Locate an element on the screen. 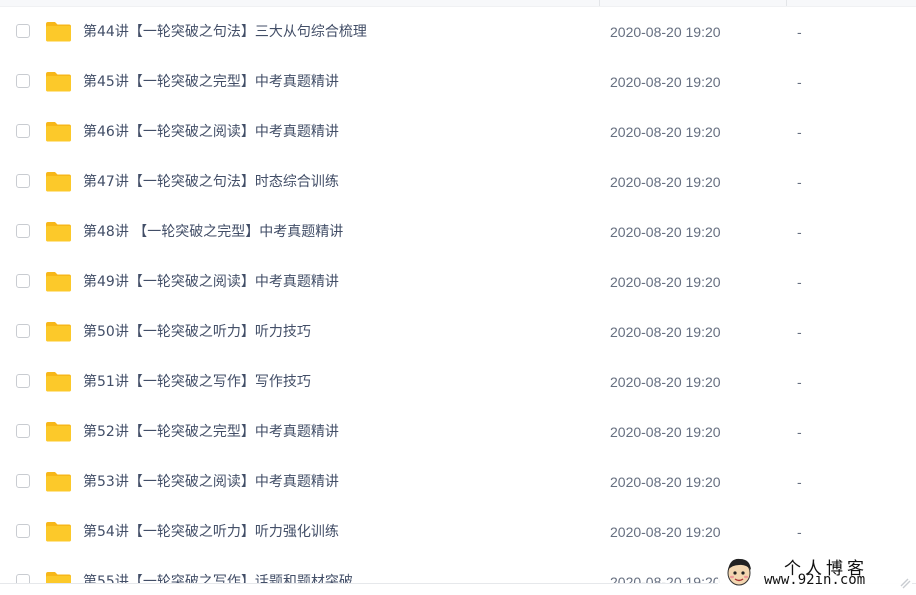  file-name-link: 第53讲【一轮突破之阅读】中考真题精讲 is located at coordinates (211, 482).